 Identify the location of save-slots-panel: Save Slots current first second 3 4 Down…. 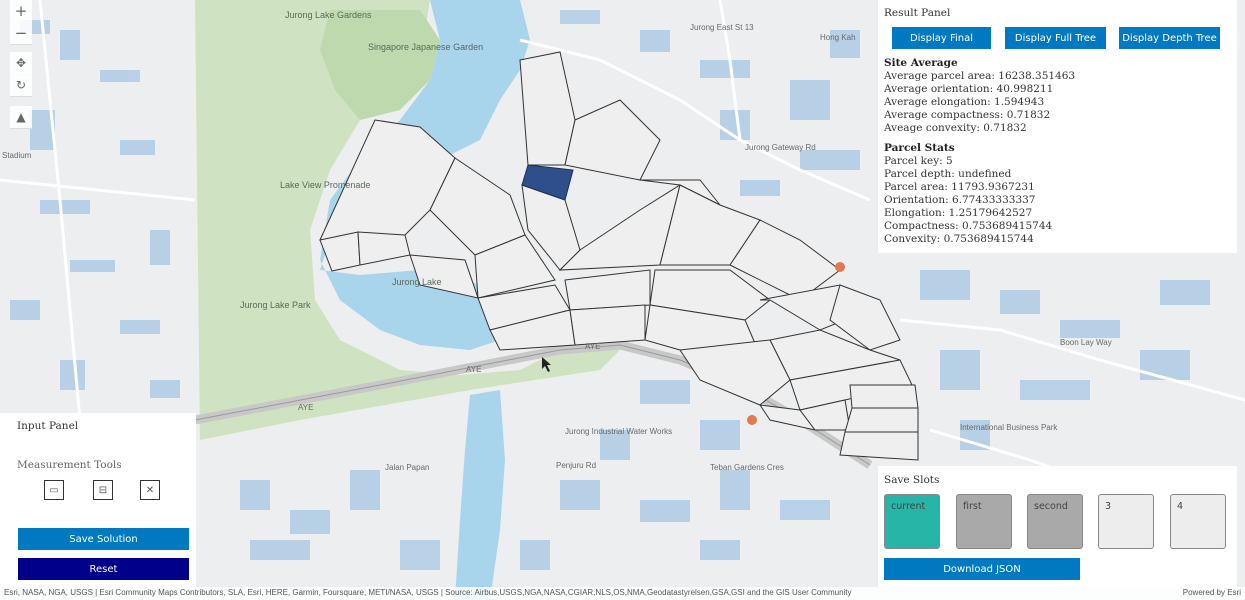
(1057, 526).